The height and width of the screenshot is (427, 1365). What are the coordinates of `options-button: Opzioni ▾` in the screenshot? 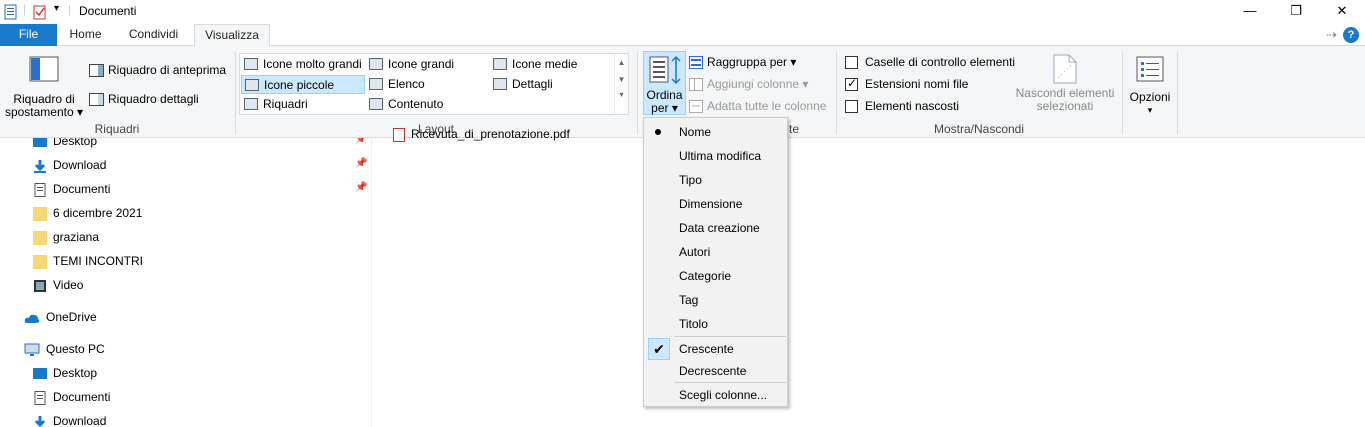 It's located at (1150, 86).